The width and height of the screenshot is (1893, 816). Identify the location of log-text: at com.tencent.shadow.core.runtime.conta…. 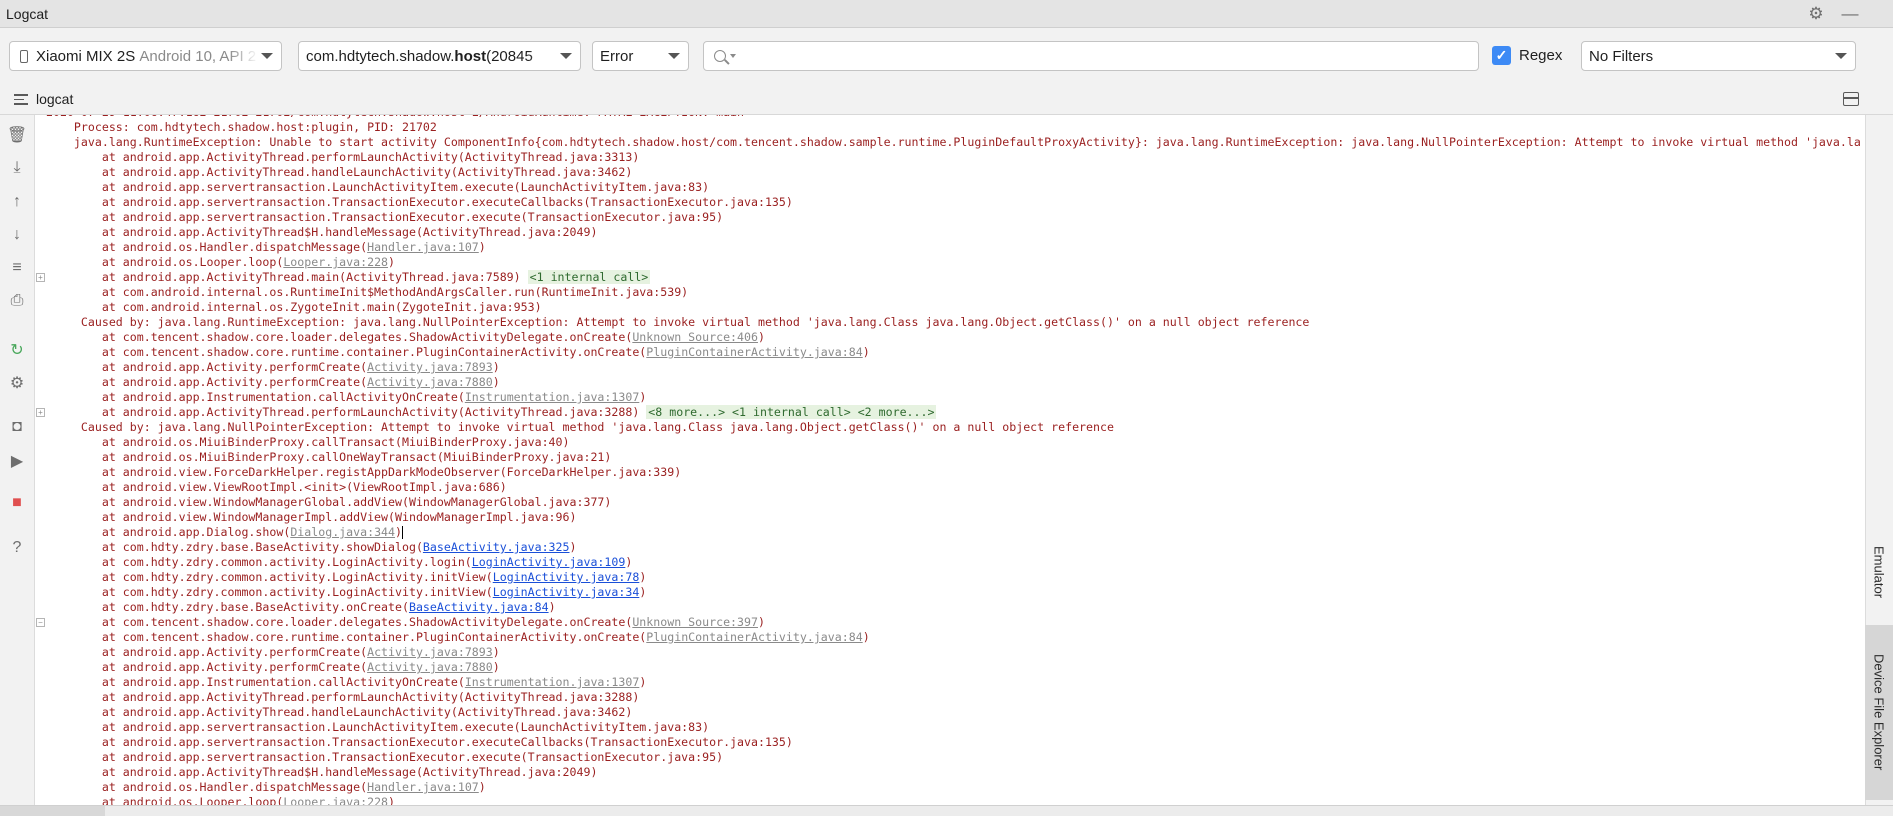
(346, 352).